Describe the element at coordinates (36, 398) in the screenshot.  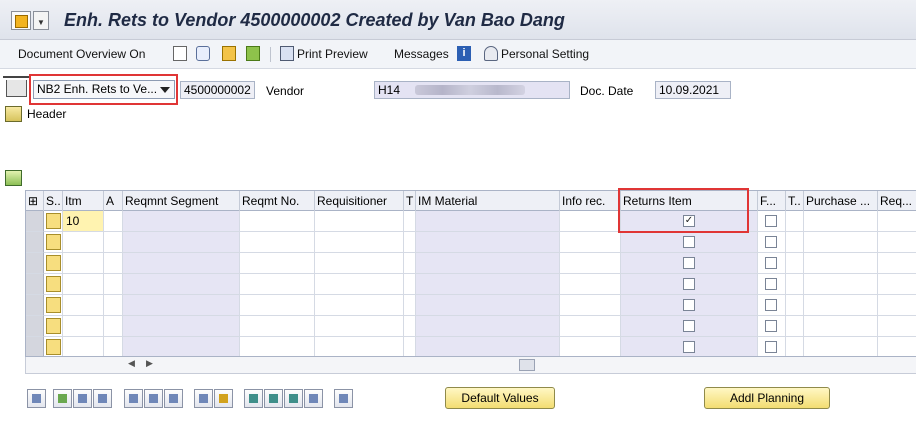
I see `details-icon` at that location.